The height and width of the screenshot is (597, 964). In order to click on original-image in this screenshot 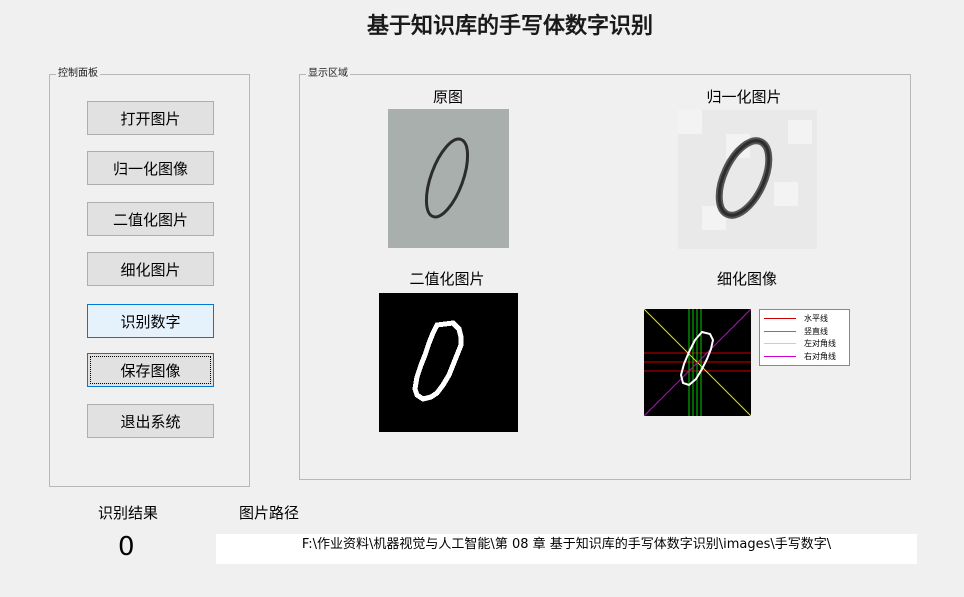, I will do `click(448, 178)`.